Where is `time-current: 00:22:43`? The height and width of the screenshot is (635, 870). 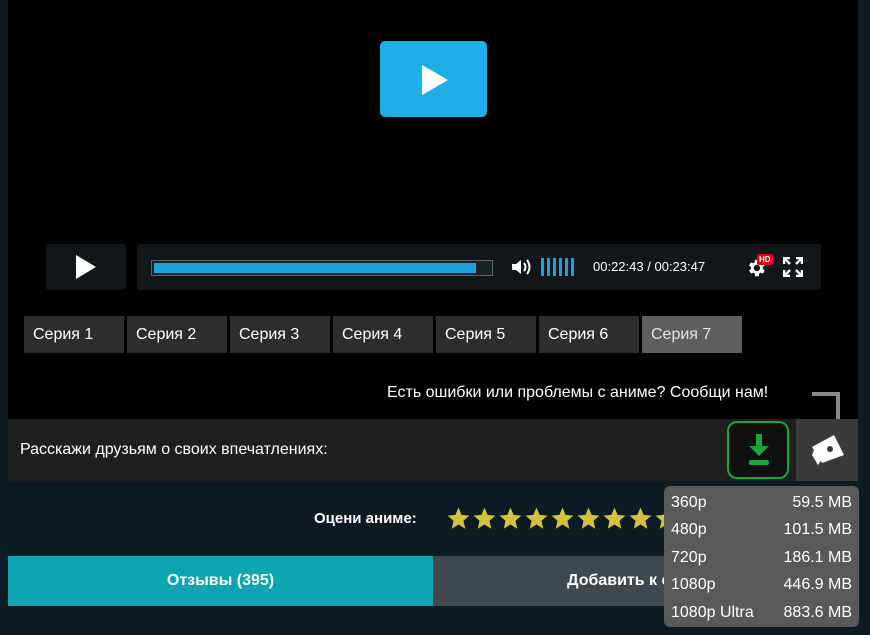
time-current: 00:22:43 is located at coordinates (618, 266).